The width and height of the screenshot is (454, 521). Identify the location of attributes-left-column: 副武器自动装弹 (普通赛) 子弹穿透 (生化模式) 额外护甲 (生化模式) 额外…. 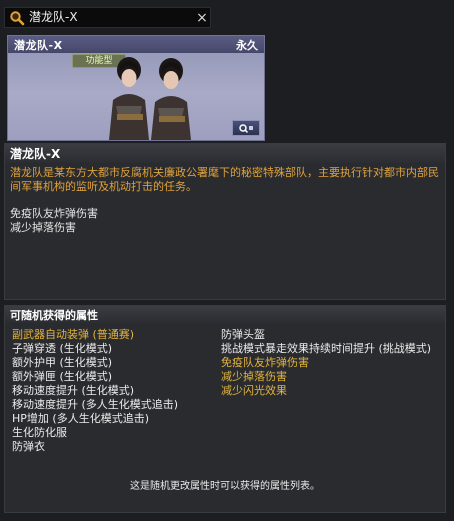
(95, 391).